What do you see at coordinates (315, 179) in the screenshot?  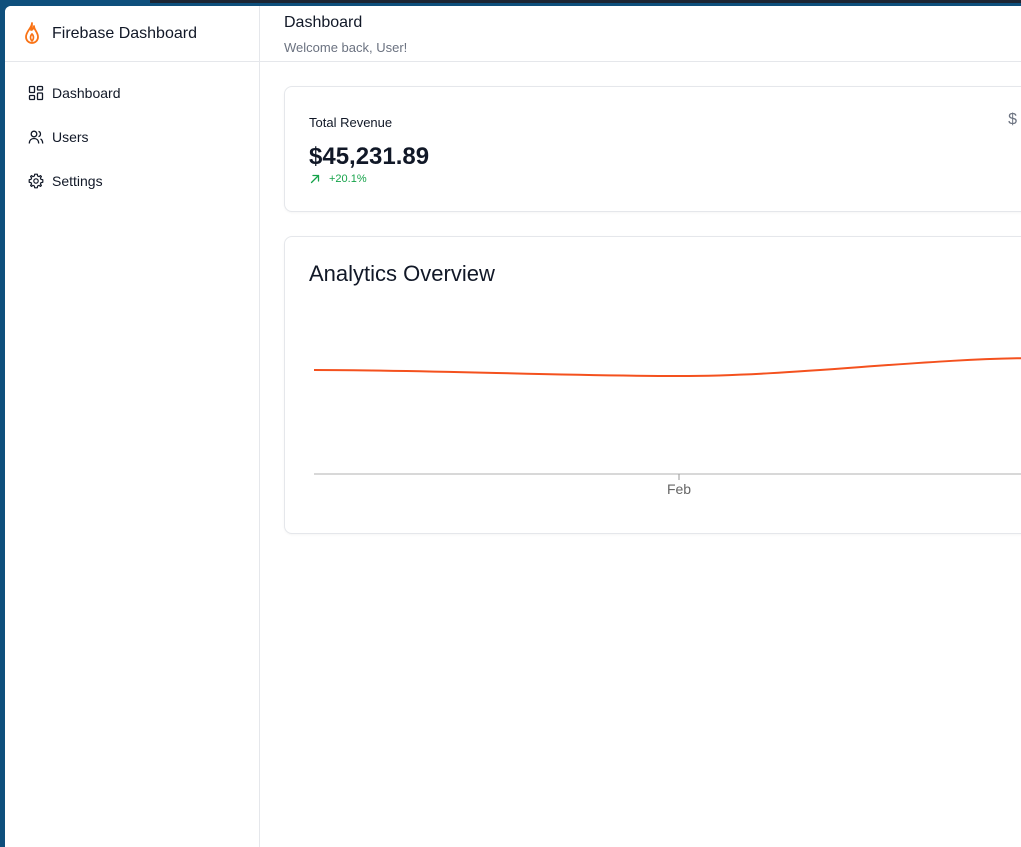 I see `arrow-up-right-icon` at bounding box center [315, 179].